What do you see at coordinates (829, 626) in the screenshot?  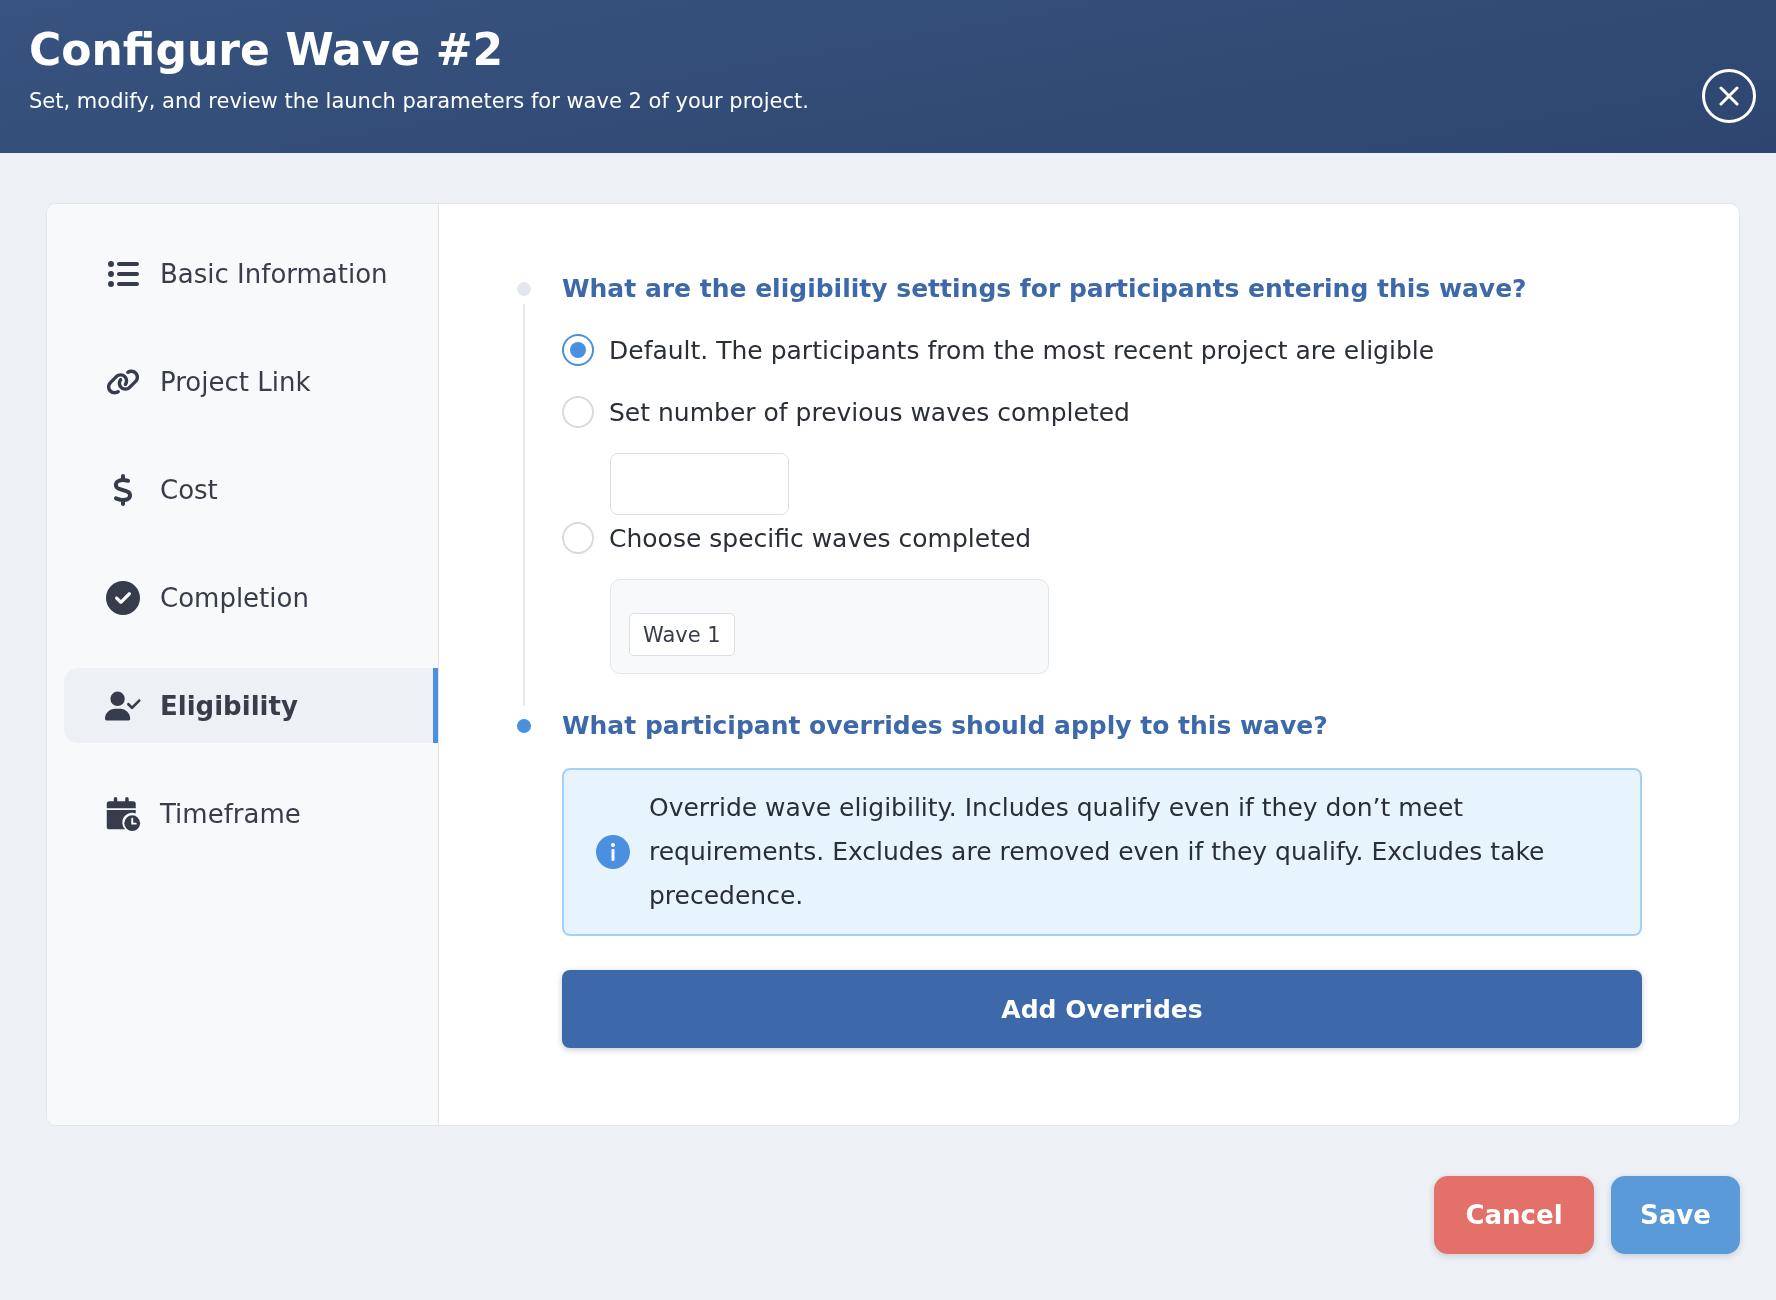 I see `wave-select-field: Wave 1` at bounding box center [829, 626].